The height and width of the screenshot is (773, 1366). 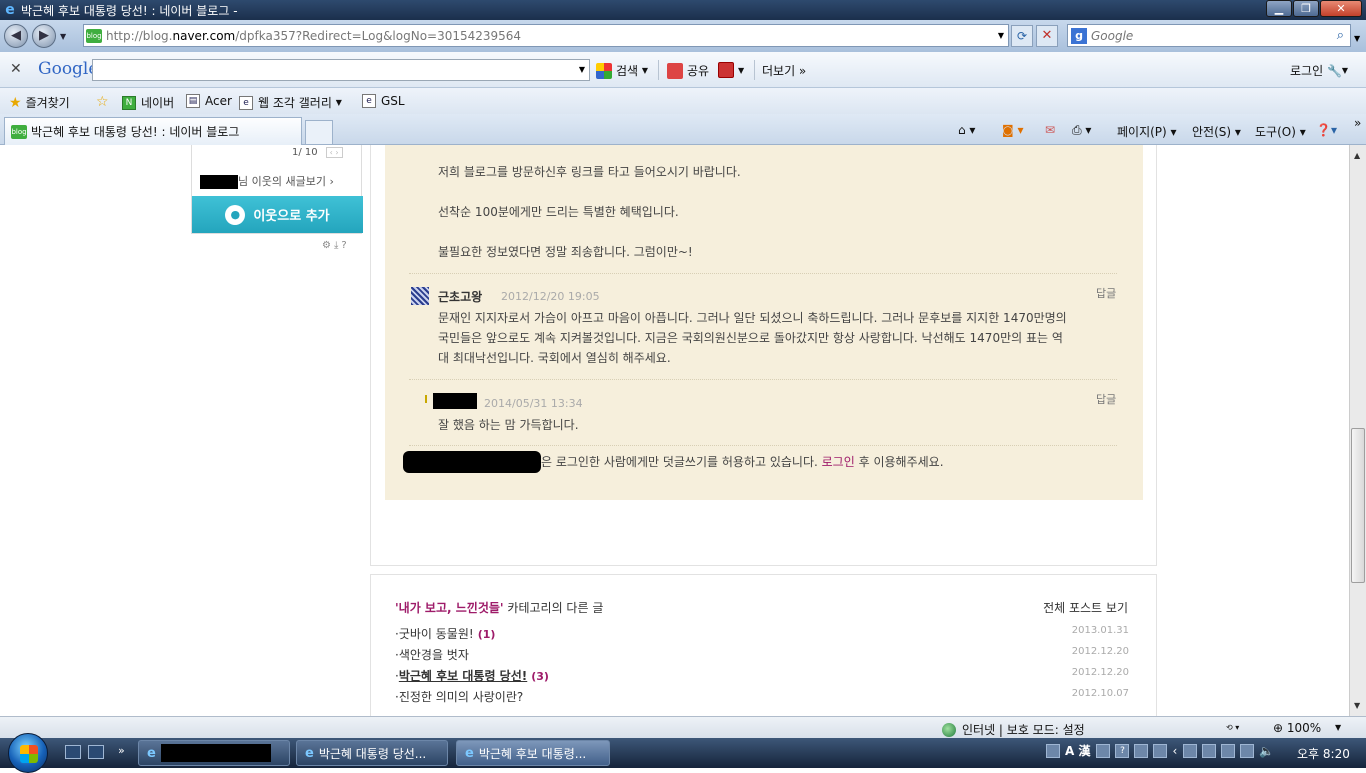 What do you see at coordinates (1077, 750) in the screenshot?
I see `ime-indicator: A 漢` at bounding box center [1077, 750].